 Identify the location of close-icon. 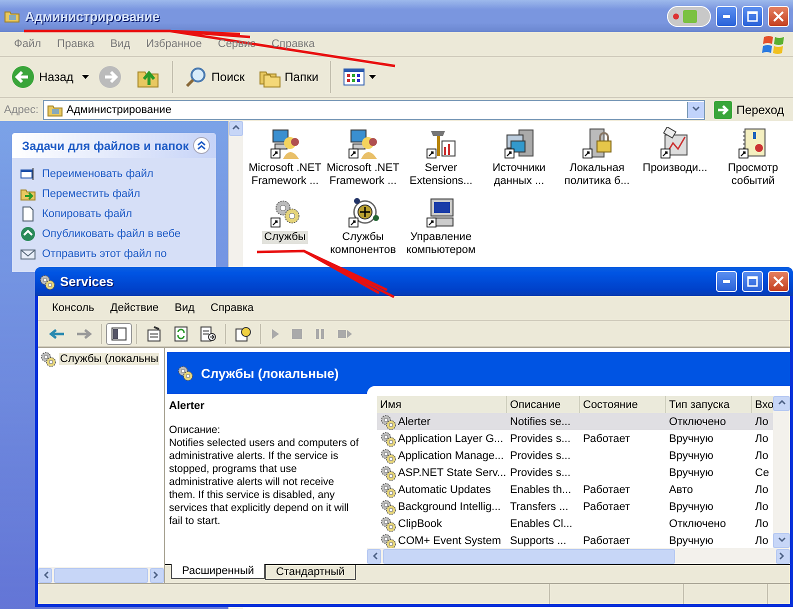
(778, 16).